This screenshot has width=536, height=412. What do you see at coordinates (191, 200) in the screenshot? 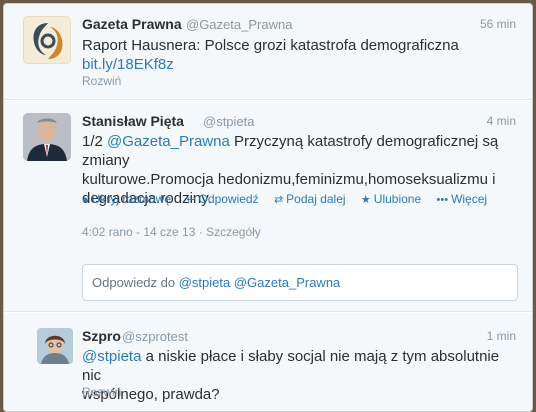
I see `reply-arrow-icon: ↩` at bounding box center [191, 200].